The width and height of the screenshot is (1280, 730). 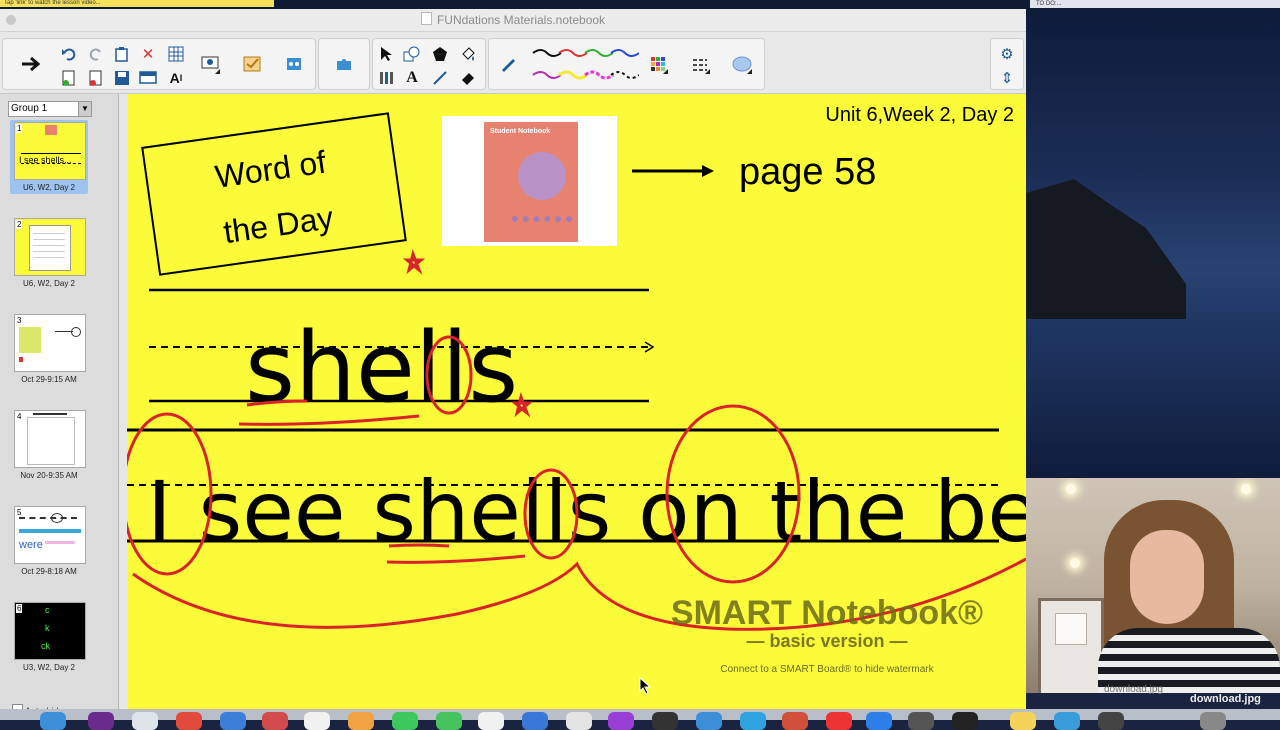 What do you see at coordinates (49, 157) in the screenshot?
I see `page-thumbnail-1: 1 I see shells... U6, W2, Day 2` at bounding box center [49, 157].